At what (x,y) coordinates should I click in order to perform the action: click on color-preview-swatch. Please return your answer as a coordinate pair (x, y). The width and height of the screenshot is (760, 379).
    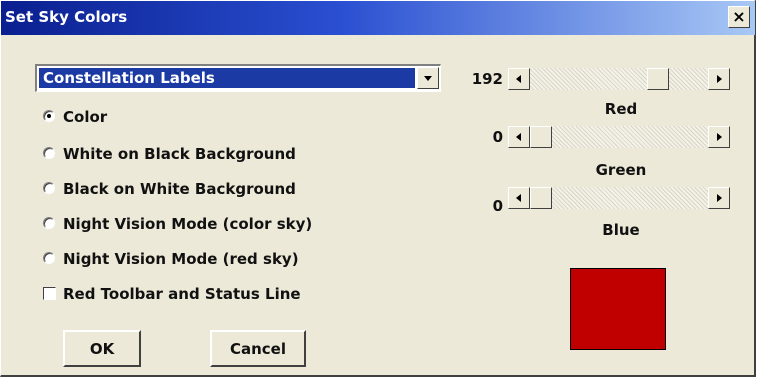
    Looking at the image, I should click on (618, 309).